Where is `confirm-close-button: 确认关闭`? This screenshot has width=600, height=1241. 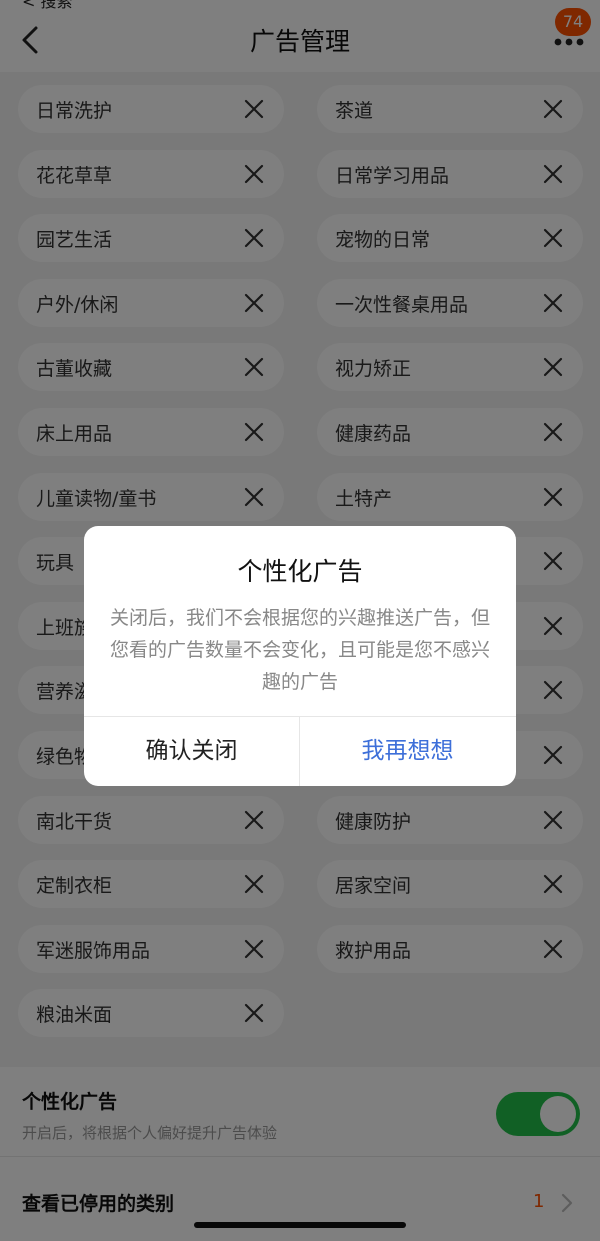
confirm-close-button: 确认关闭 is located at coordinates (191, 751).